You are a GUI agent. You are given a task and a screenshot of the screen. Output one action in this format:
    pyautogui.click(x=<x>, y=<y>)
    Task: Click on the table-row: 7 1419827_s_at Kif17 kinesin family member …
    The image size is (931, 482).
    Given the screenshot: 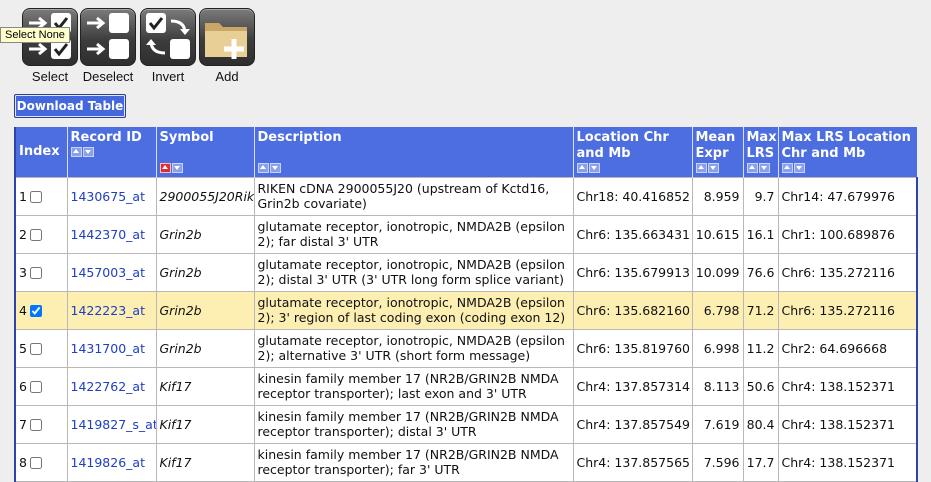 What is the action you would take?
    pyautogui.click(x=466, y=424)
    